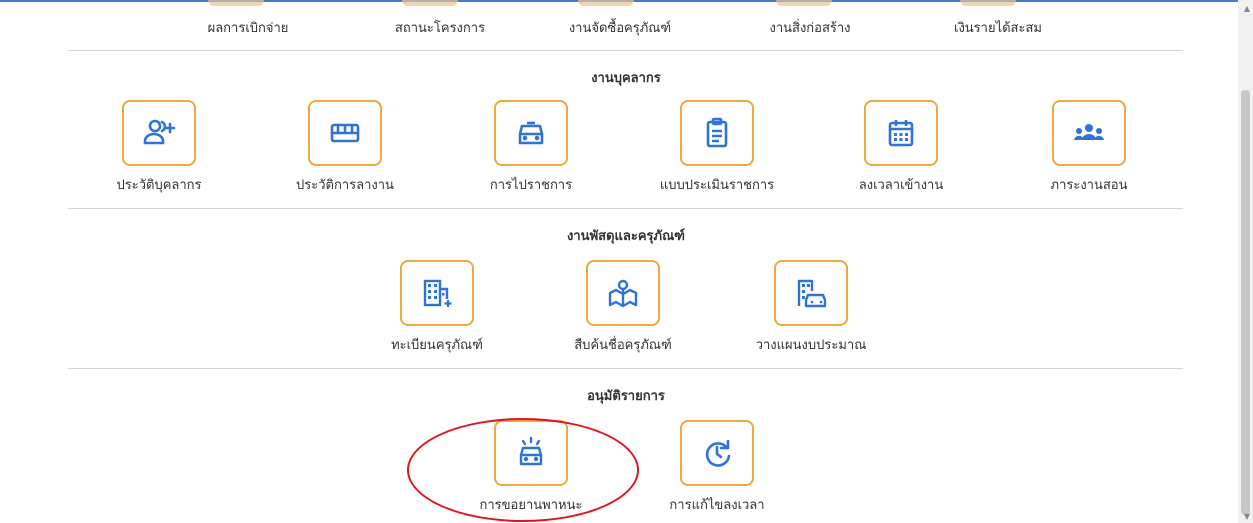 Image resolution: width=1253 pixels, height=523 pixels. I want to click on section-title-supplies: งานพัสดุและครุภัณฑ์, so click(626, 236).